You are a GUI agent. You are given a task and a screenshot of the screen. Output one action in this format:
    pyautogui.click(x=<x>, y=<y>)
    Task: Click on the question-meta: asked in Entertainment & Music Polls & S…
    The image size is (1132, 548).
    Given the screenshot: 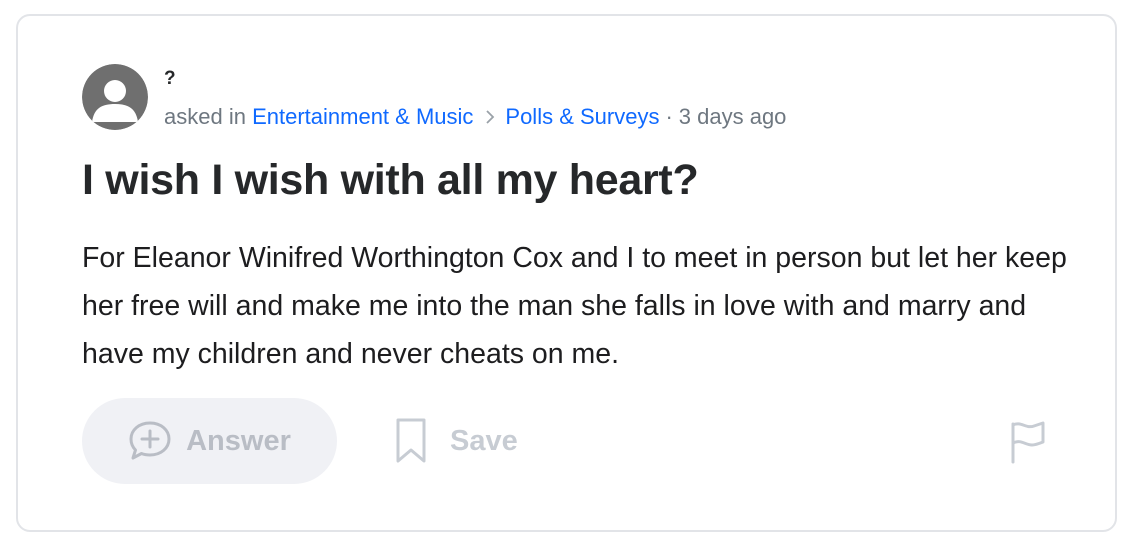 What is the action you would take?
    pyautogui.click(x=475, y=117)
    